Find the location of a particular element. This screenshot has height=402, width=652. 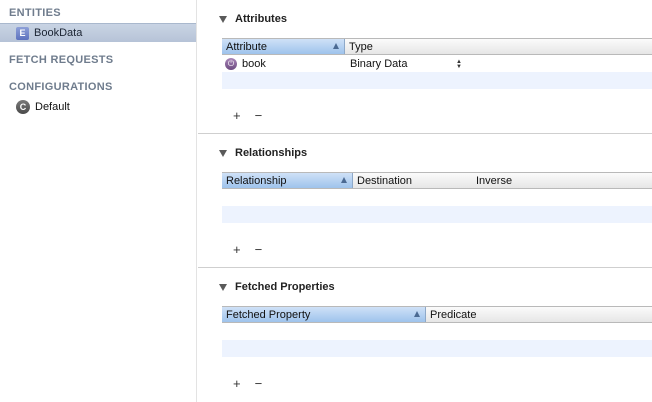

column-label: Attribute is located at coordinates (246, 46).